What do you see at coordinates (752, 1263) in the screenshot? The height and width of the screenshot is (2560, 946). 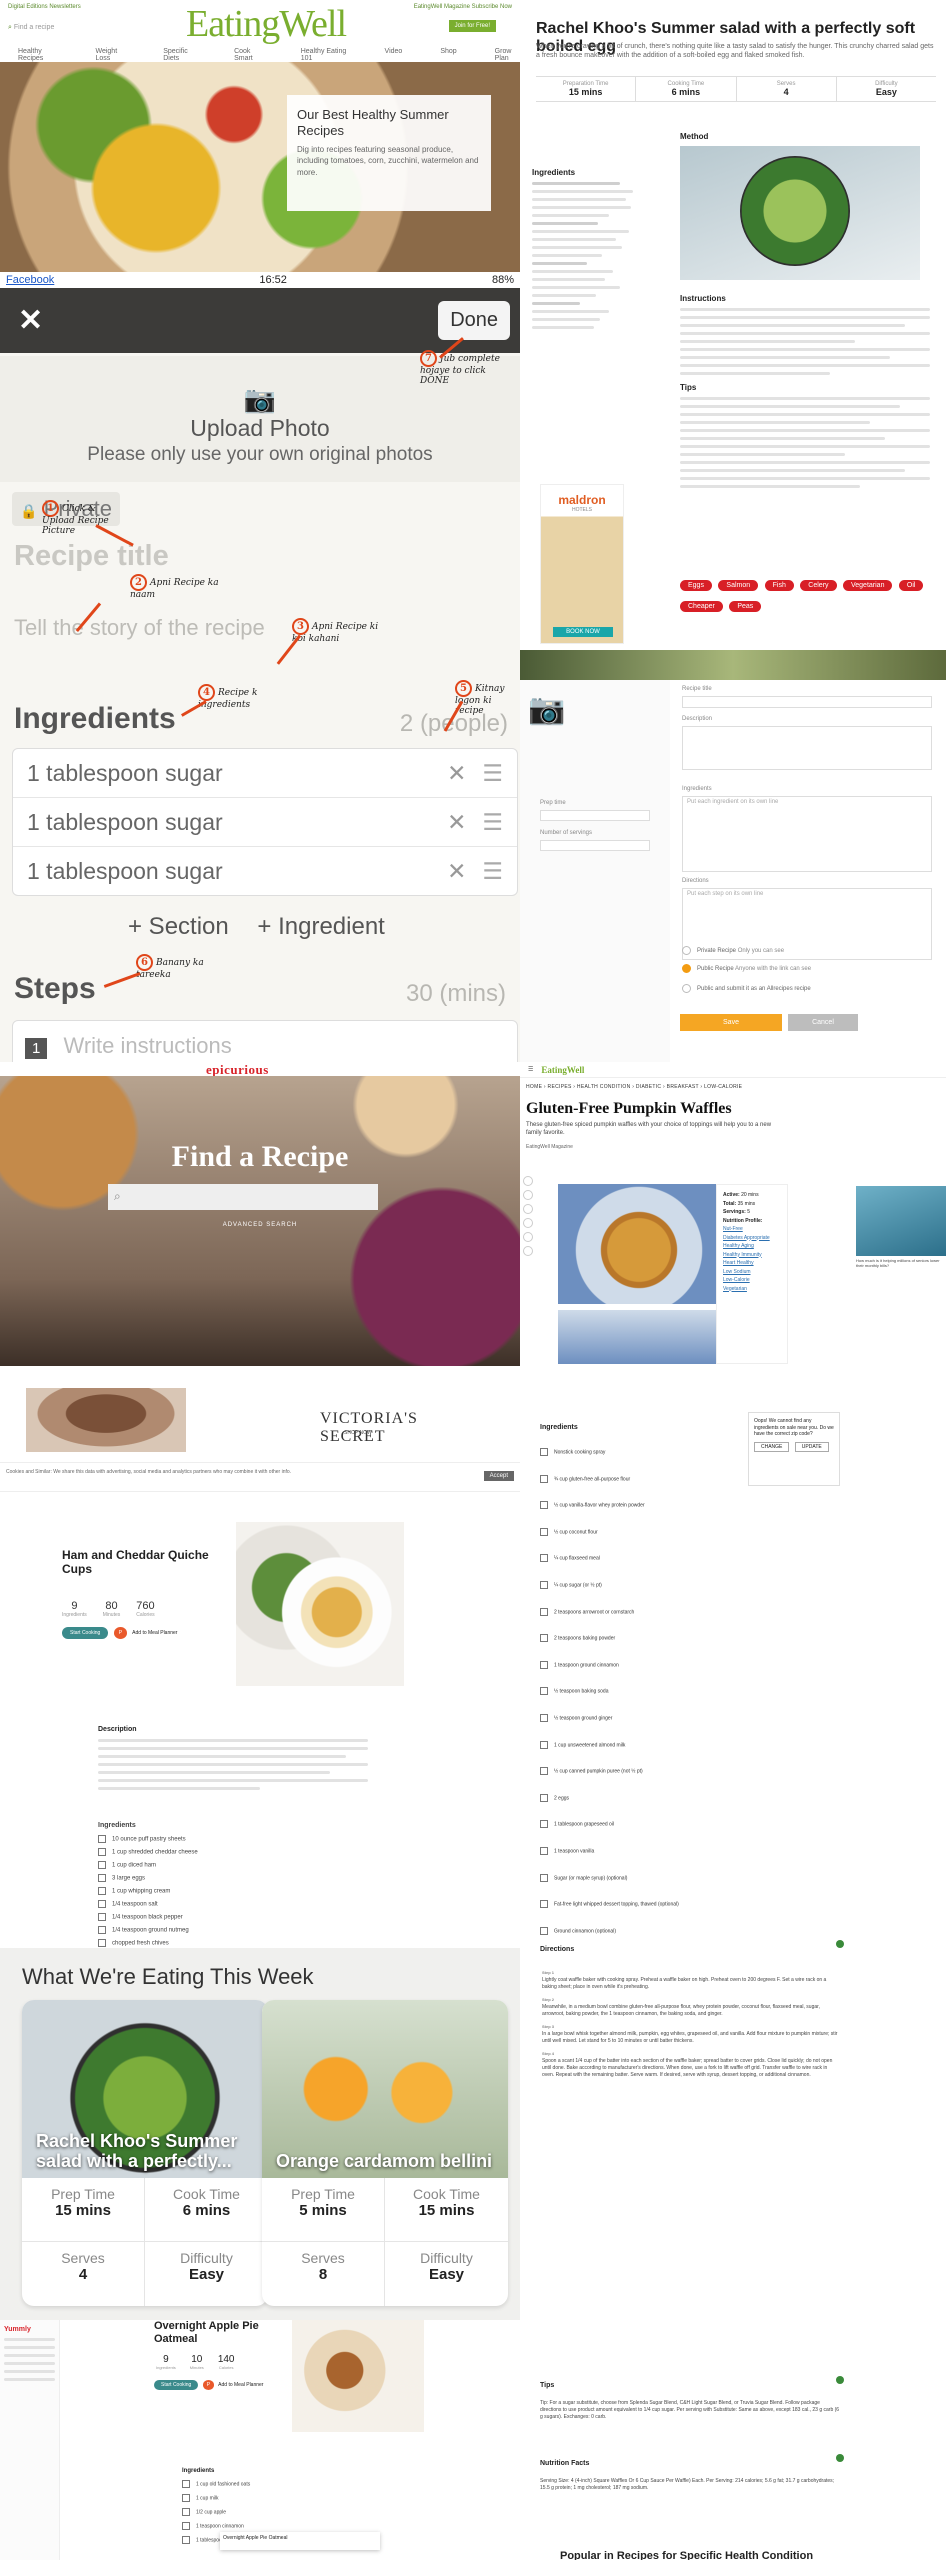 I see `profile-link: Heart Healthy` at bounding box center [752, 1263].